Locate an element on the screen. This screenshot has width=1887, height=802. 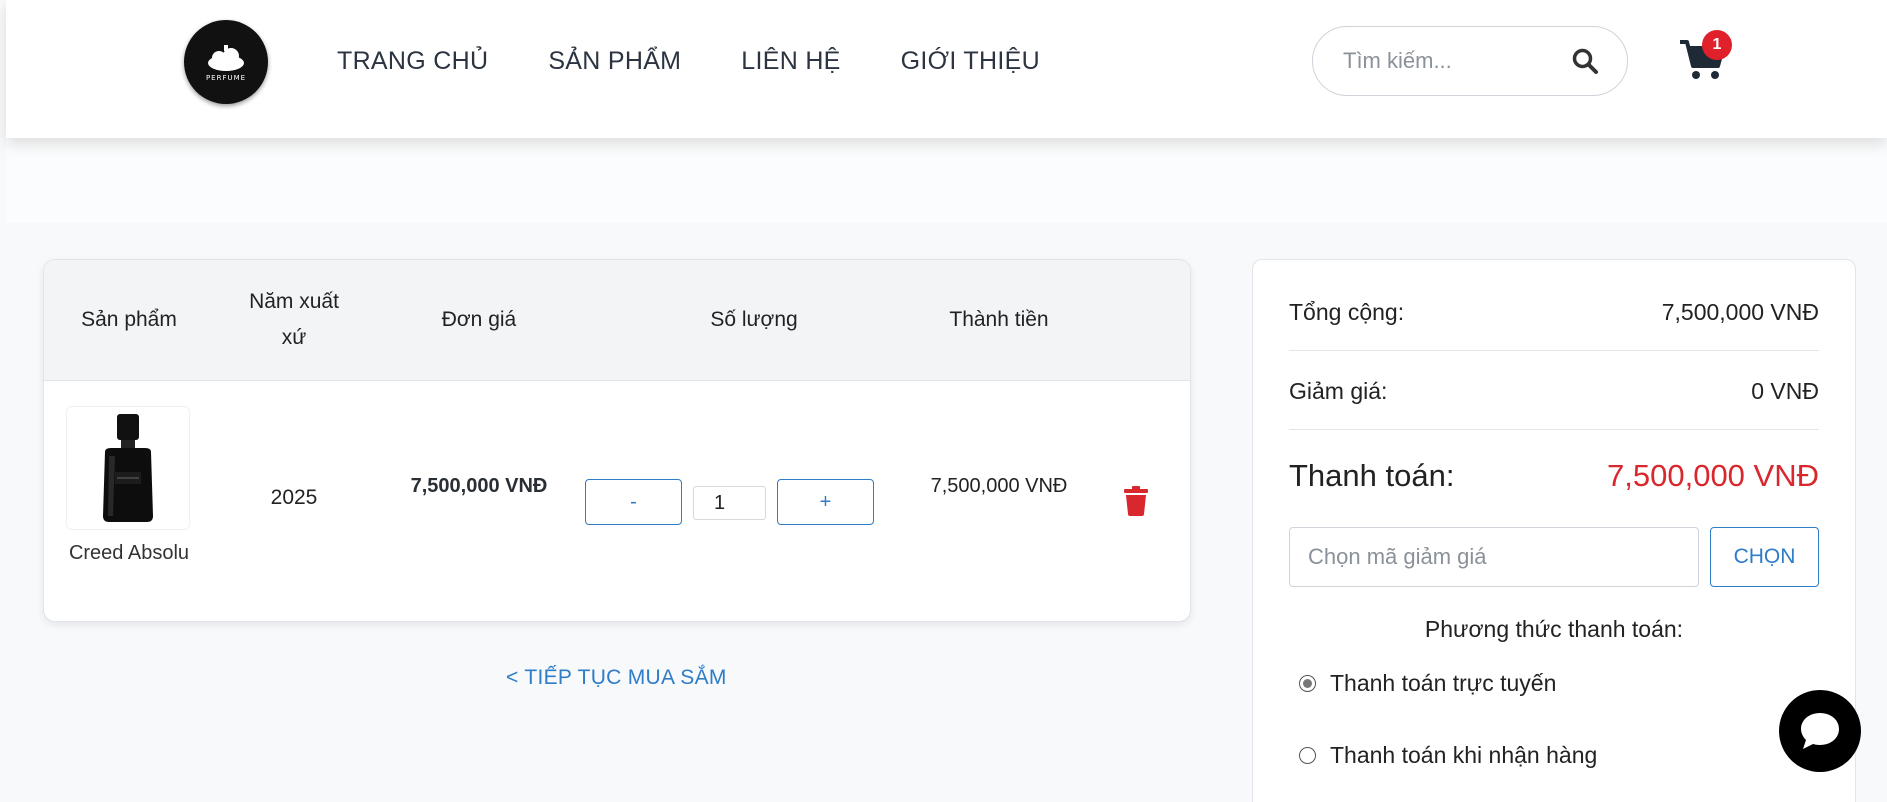
payment-online-option: Thanh toán trực tuyến is located at coordinates (1427, 683).